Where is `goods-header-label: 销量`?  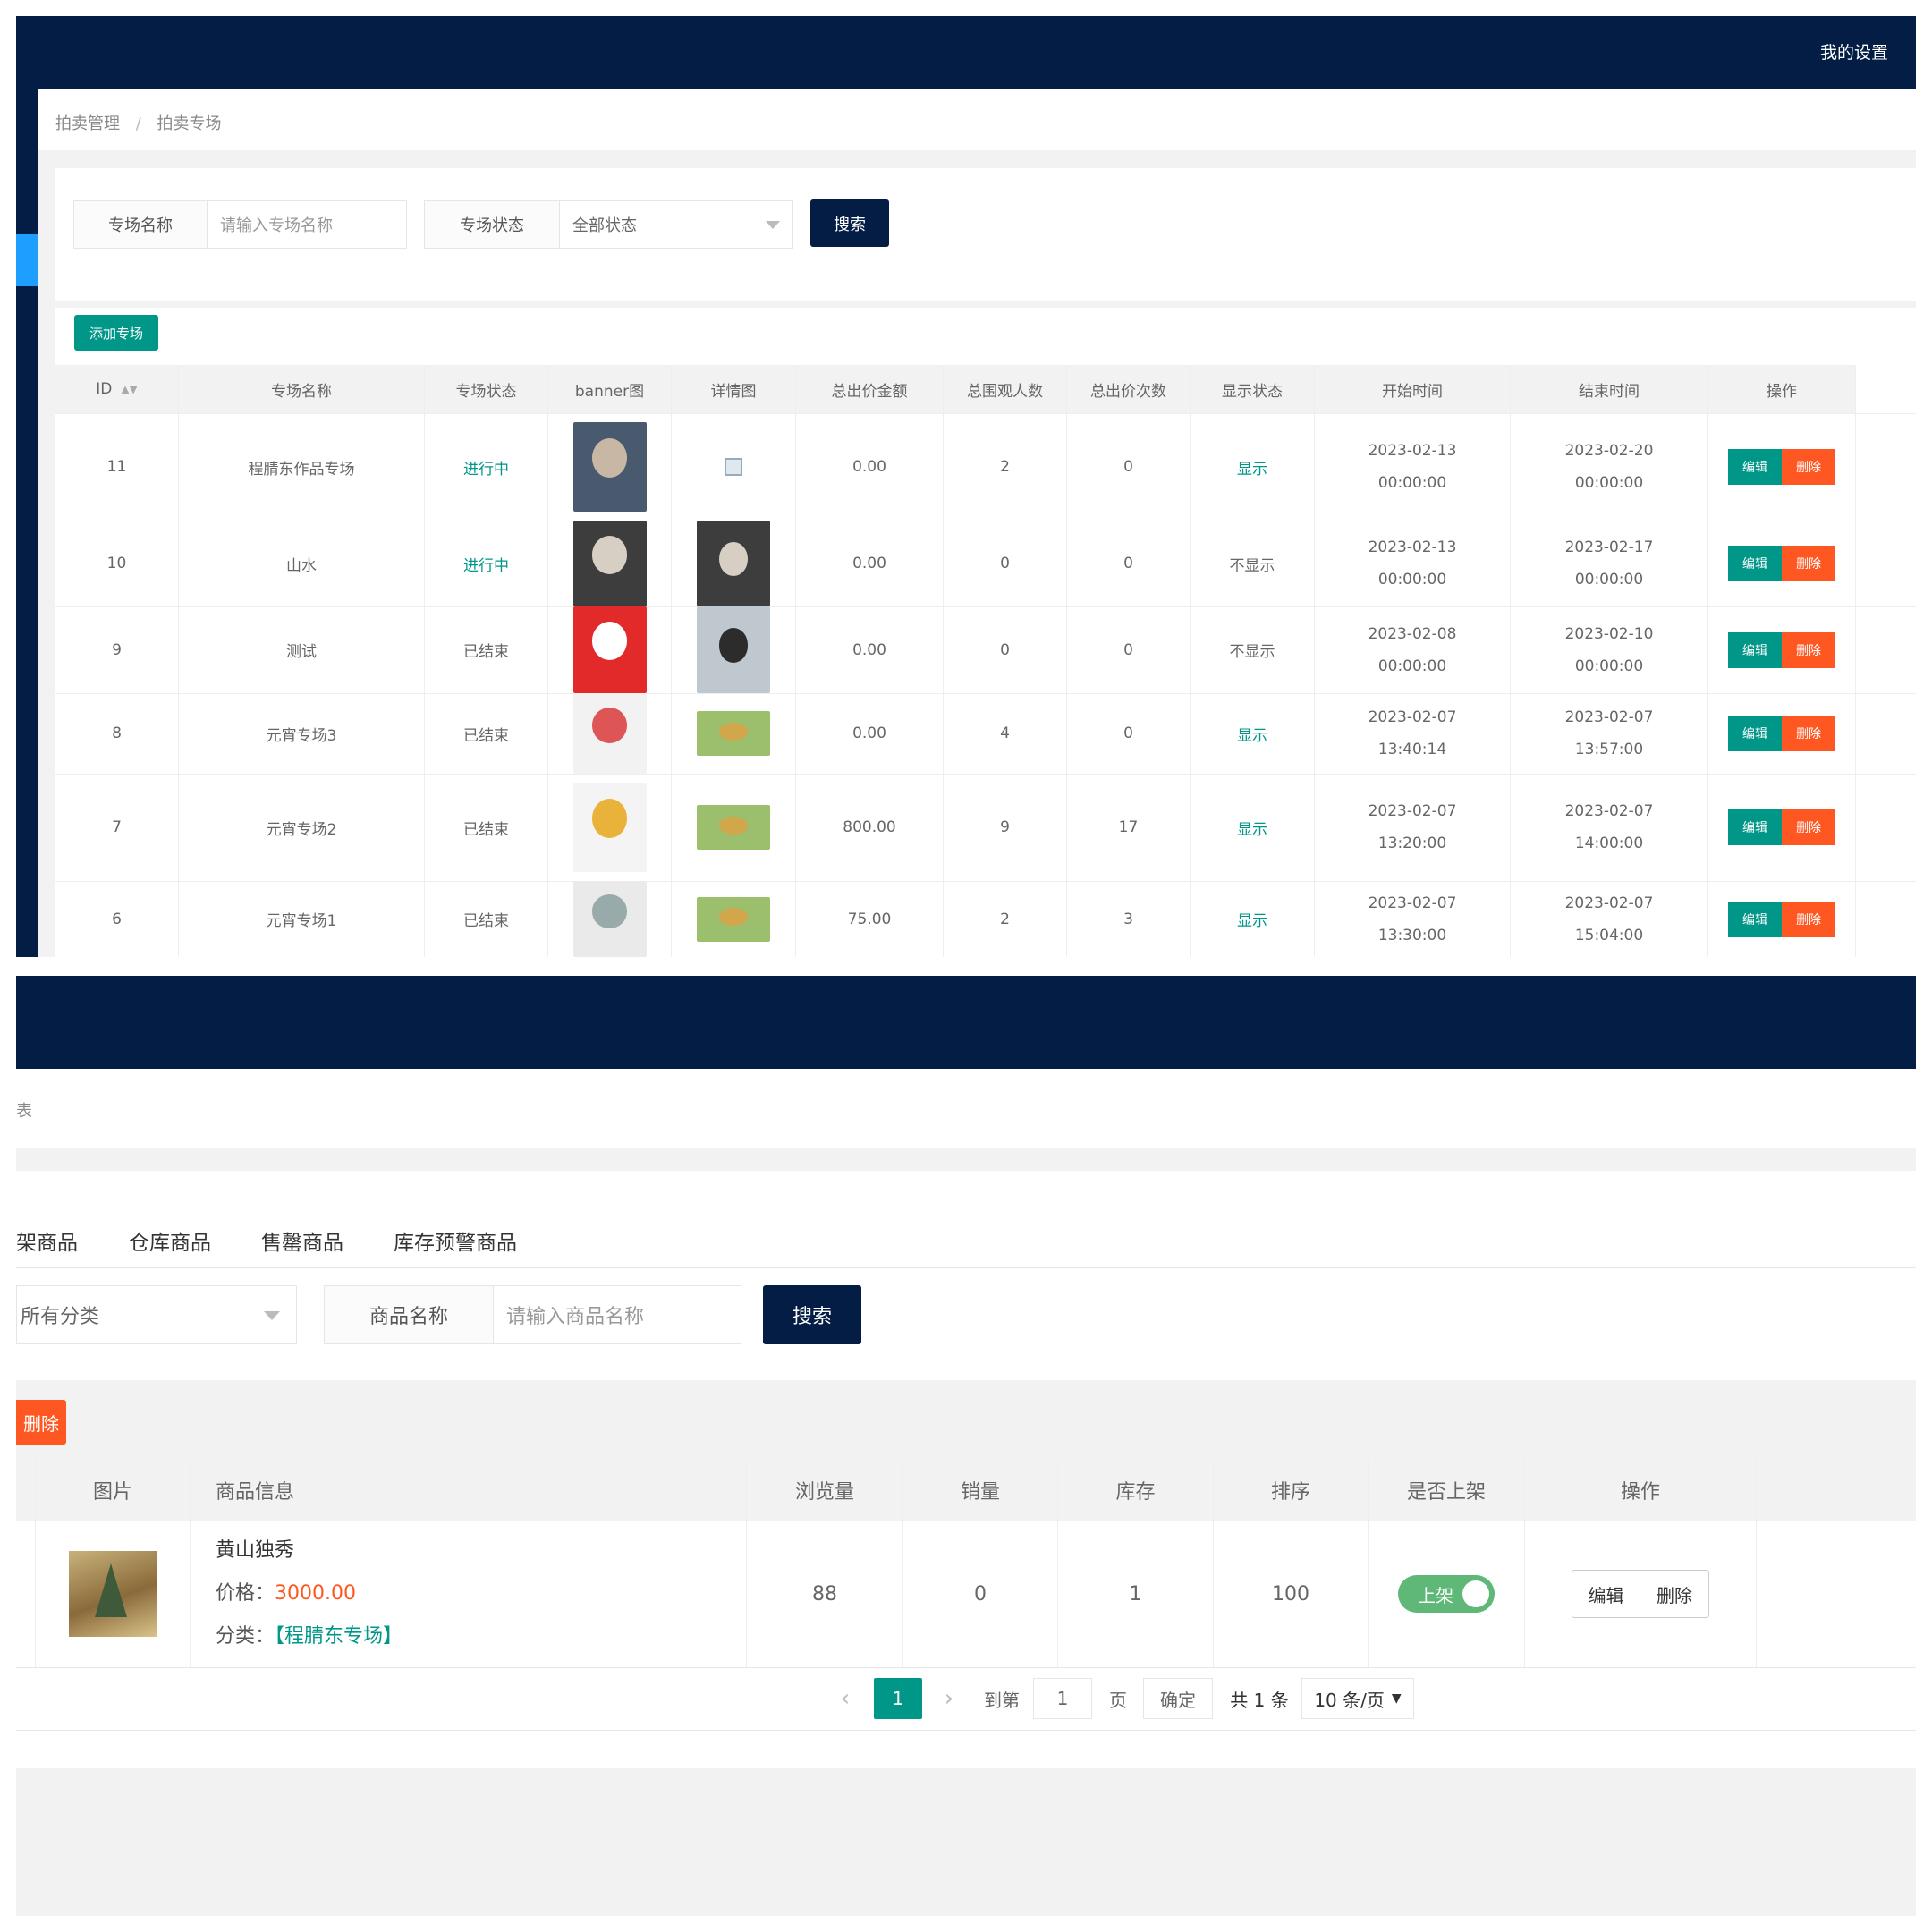 goods-header-label: 销量 is located at coordinates (980, 1492).